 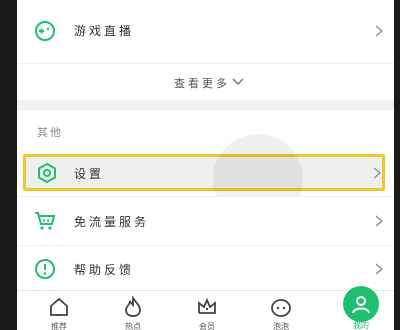 I want to click on see-more-button: 查看更多, so click(x=205, y=82).